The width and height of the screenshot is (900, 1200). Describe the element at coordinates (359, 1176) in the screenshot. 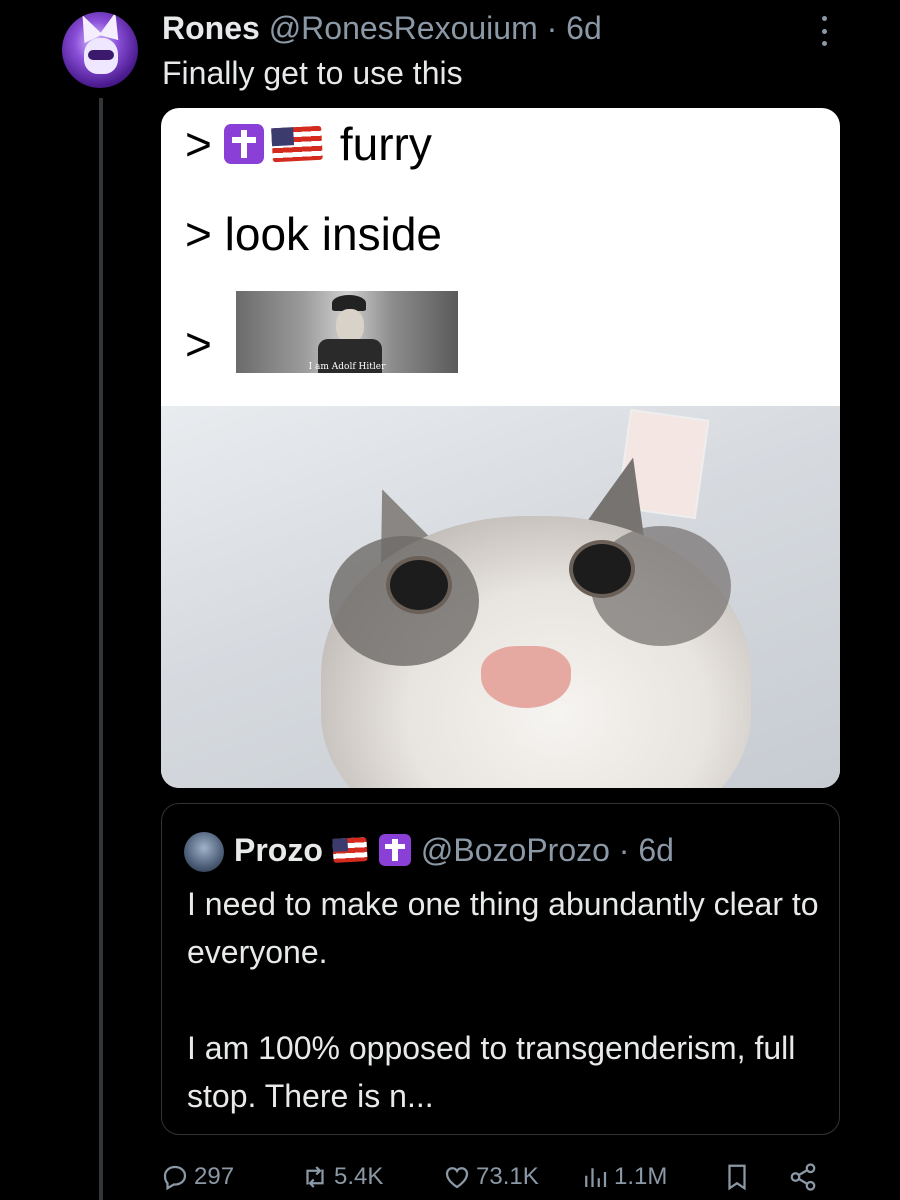

I see `repost-count: 5.4K` at that location.